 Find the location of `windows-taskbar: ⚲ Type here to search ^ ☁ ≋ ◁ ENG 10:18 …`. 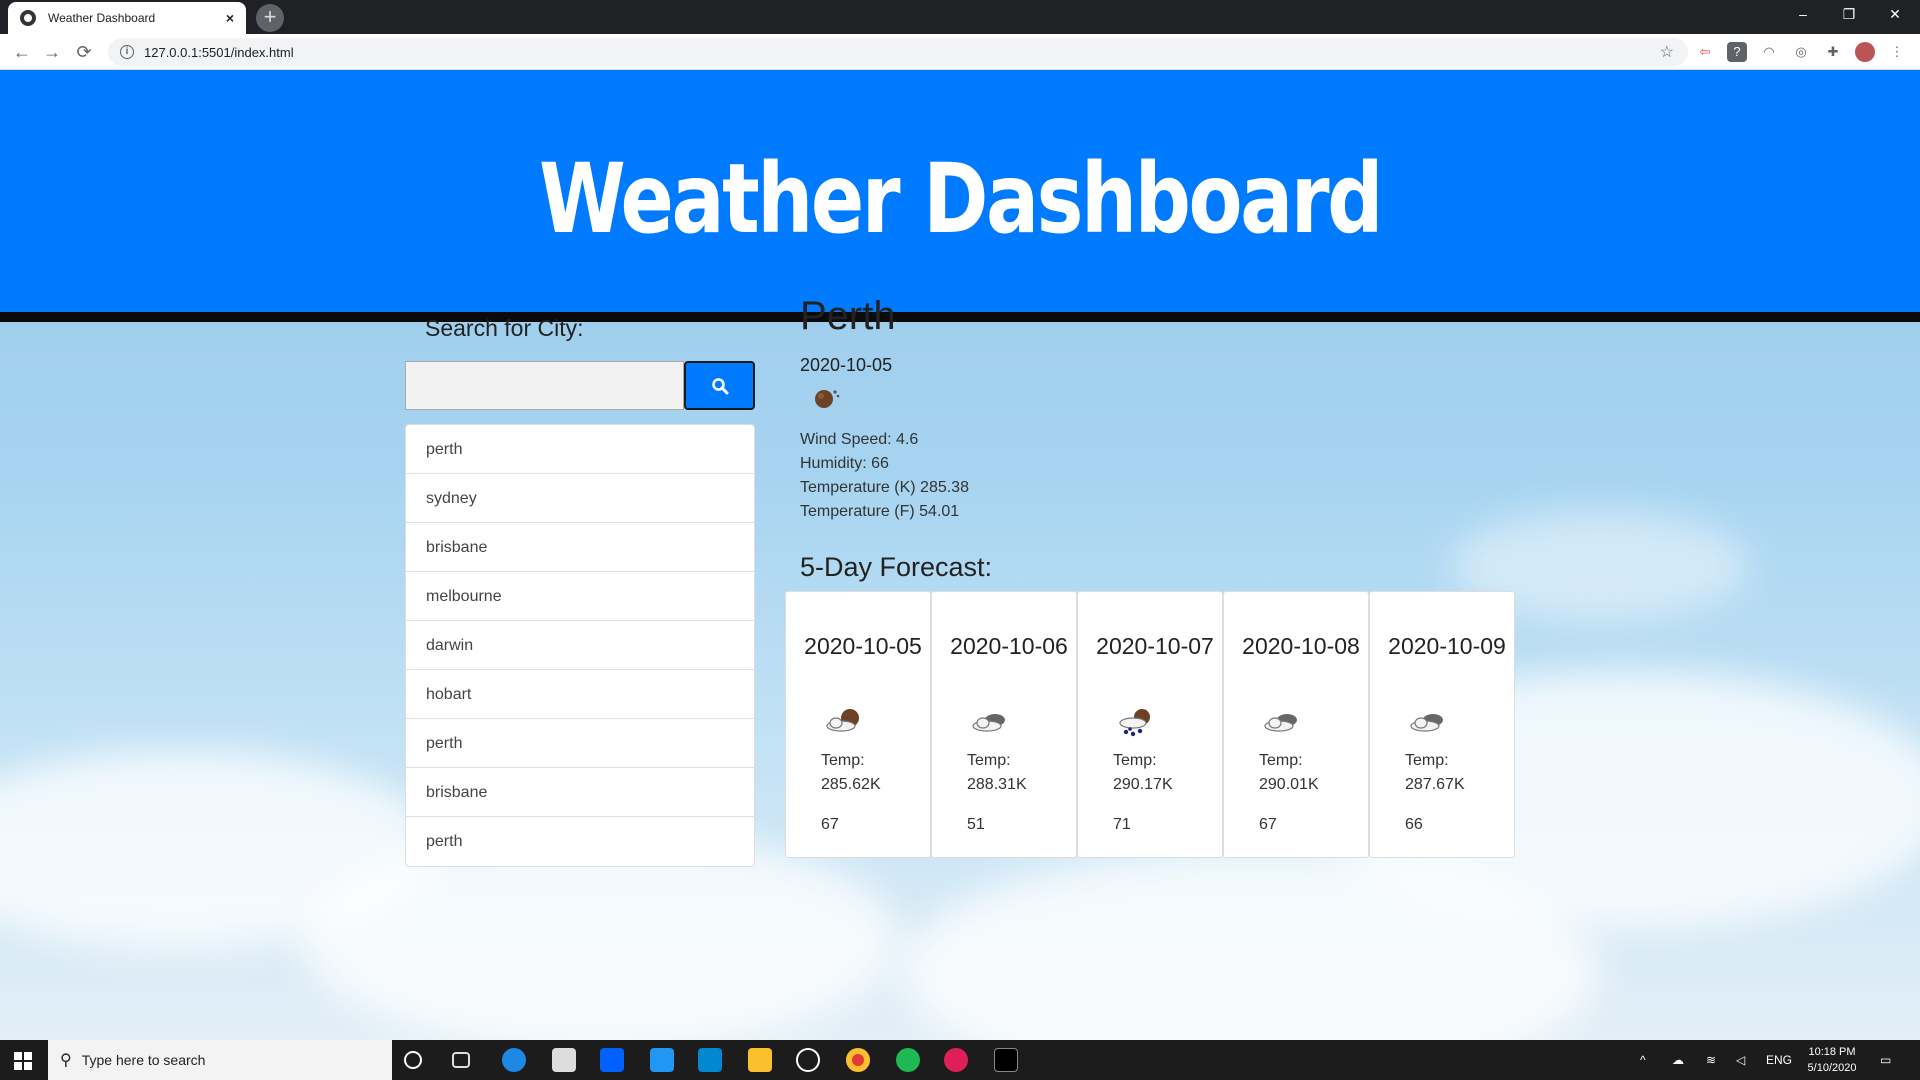

windows-taskbar: ⚲ Type here to search ^ ☁ ≋ ◁ ENG 10:18 … is located at coordinates (960, 1060).